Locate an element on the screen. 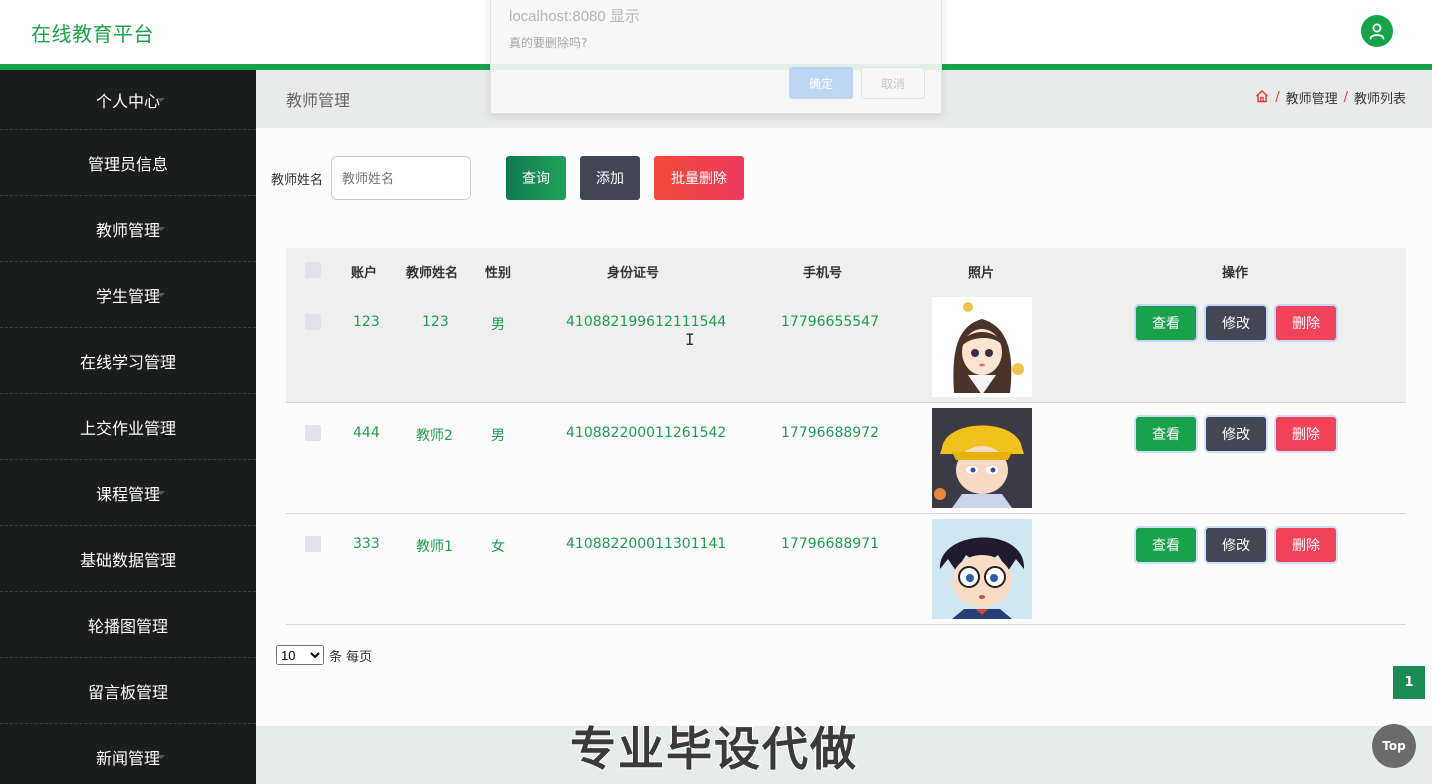 The height and width of the screenshot is (784, 1432). select-all-checkbox is located at coordinates (313, 270).